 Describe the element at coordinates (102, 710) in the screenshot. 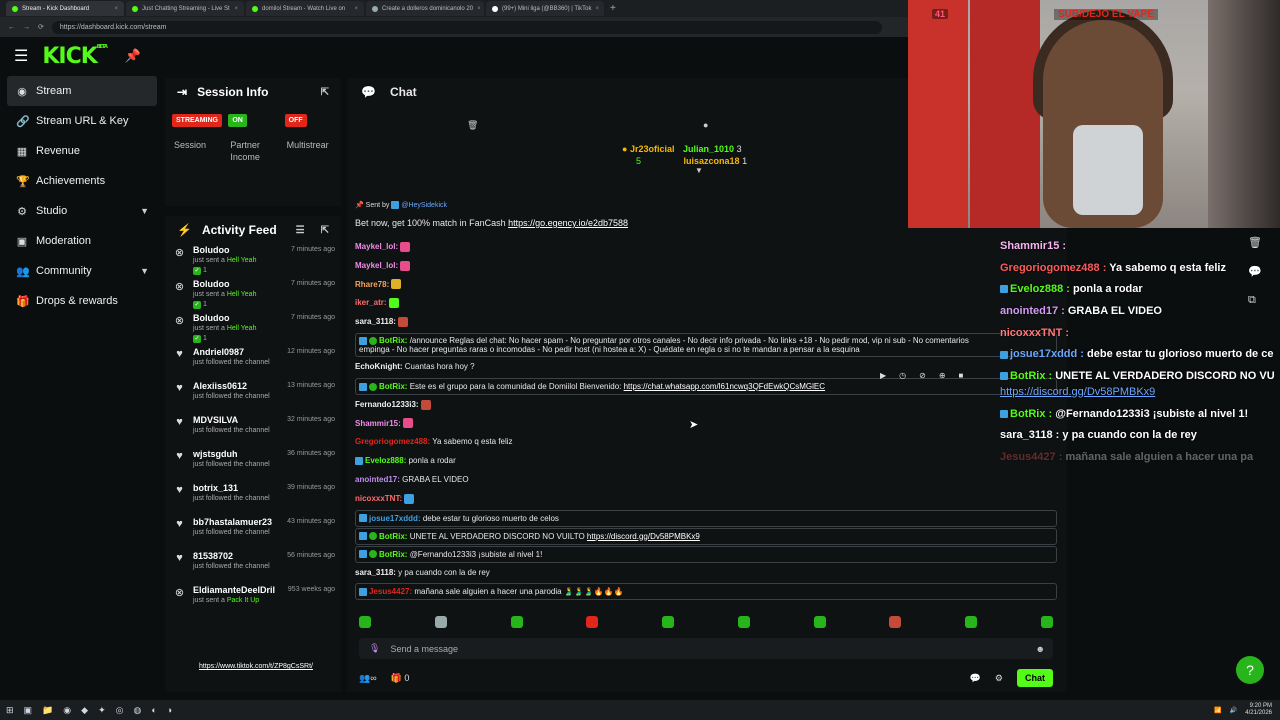

I see `app-icon: ✦` at that location.